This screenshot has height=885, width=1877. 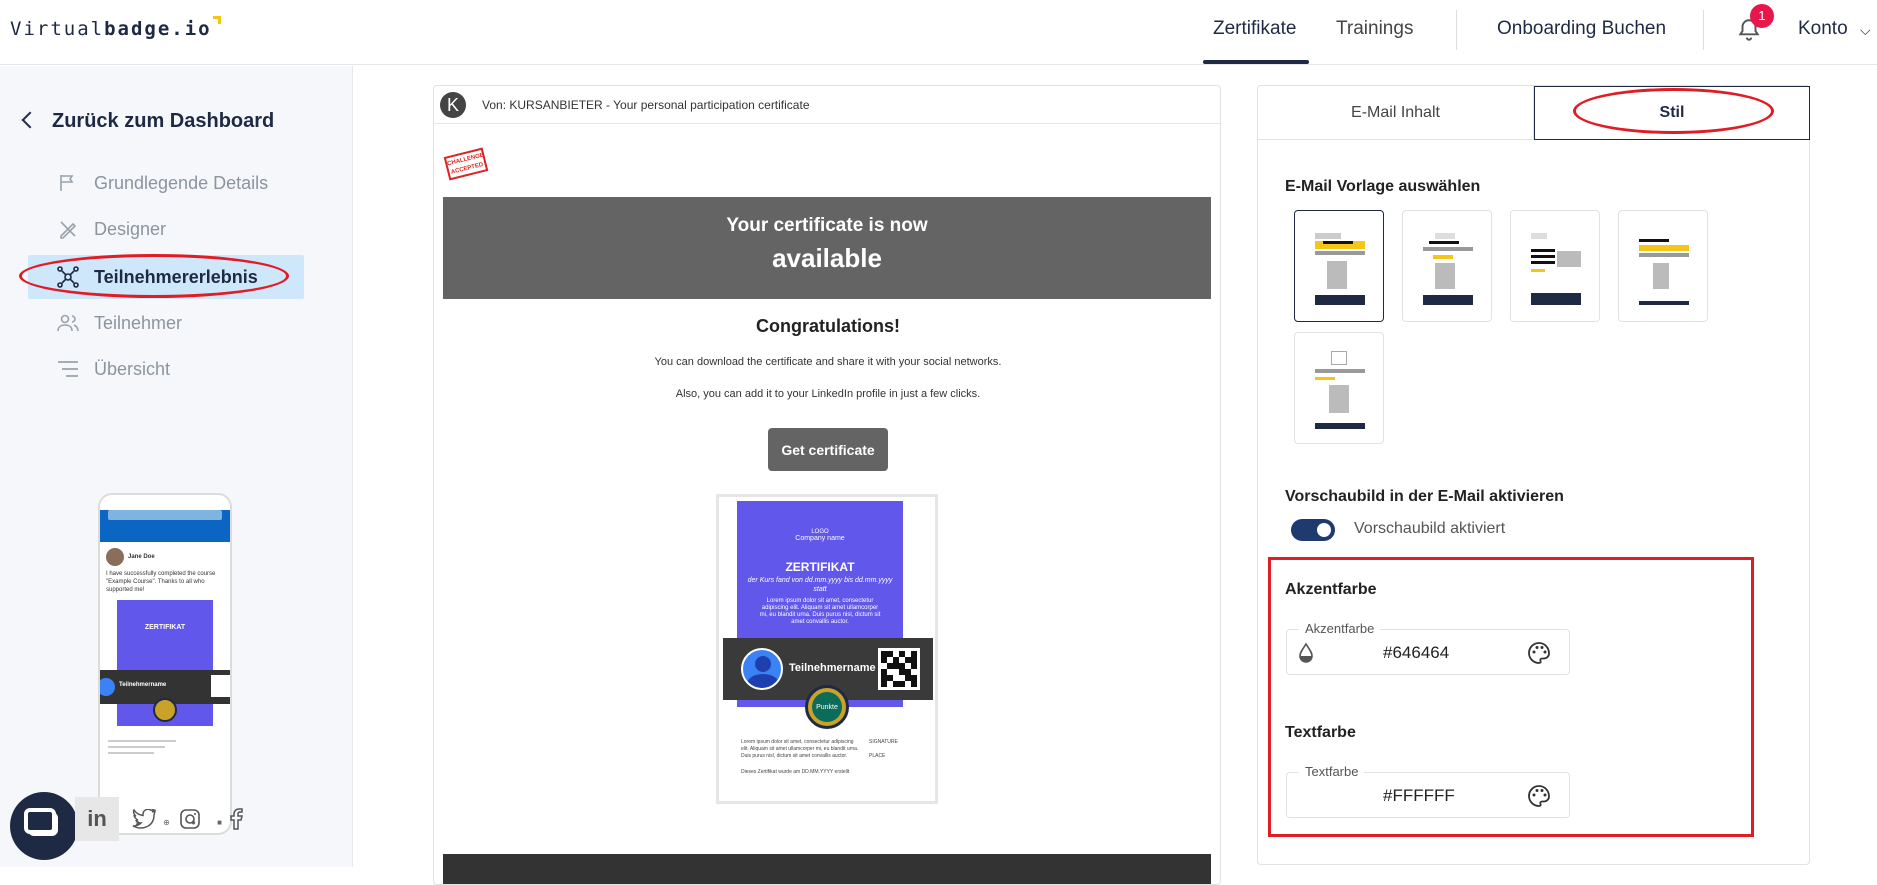 I want to click on account-menu: Konto, so click(x=1823, y=29).